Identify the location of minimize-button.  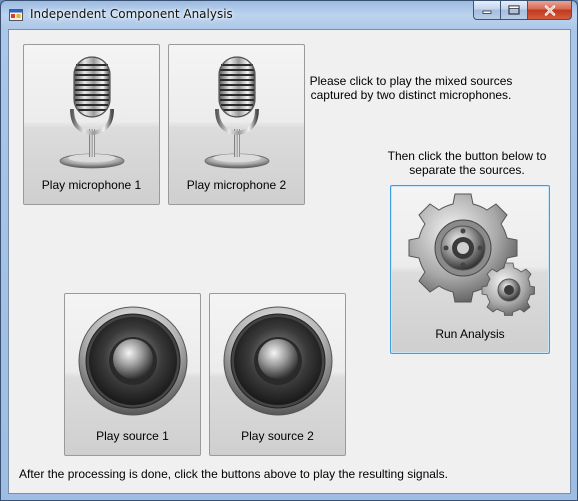
(487, 10).